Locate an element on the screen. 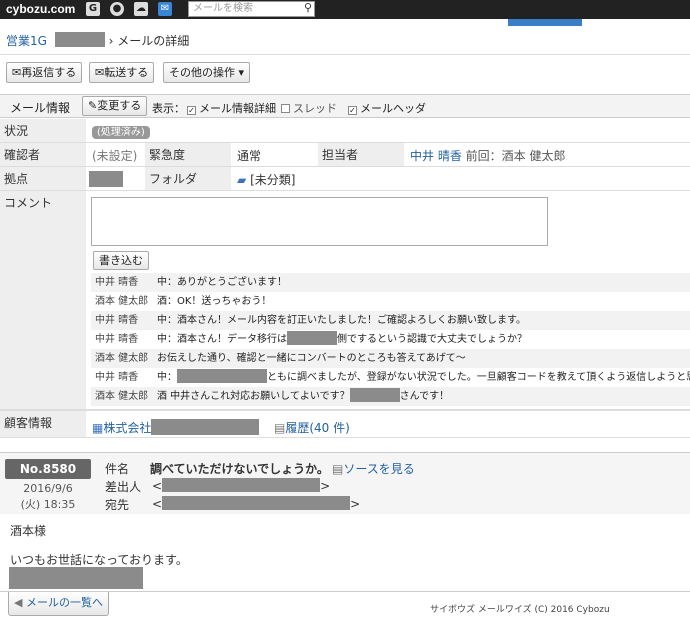 Image resolution: width=690 pixels, height=618 pixels. confirm-row: 確認者 (未設定) 緊急度 通常 担当者 中井 晴香 前回：酒本 健太郎 is located at coordinates (345, 155).